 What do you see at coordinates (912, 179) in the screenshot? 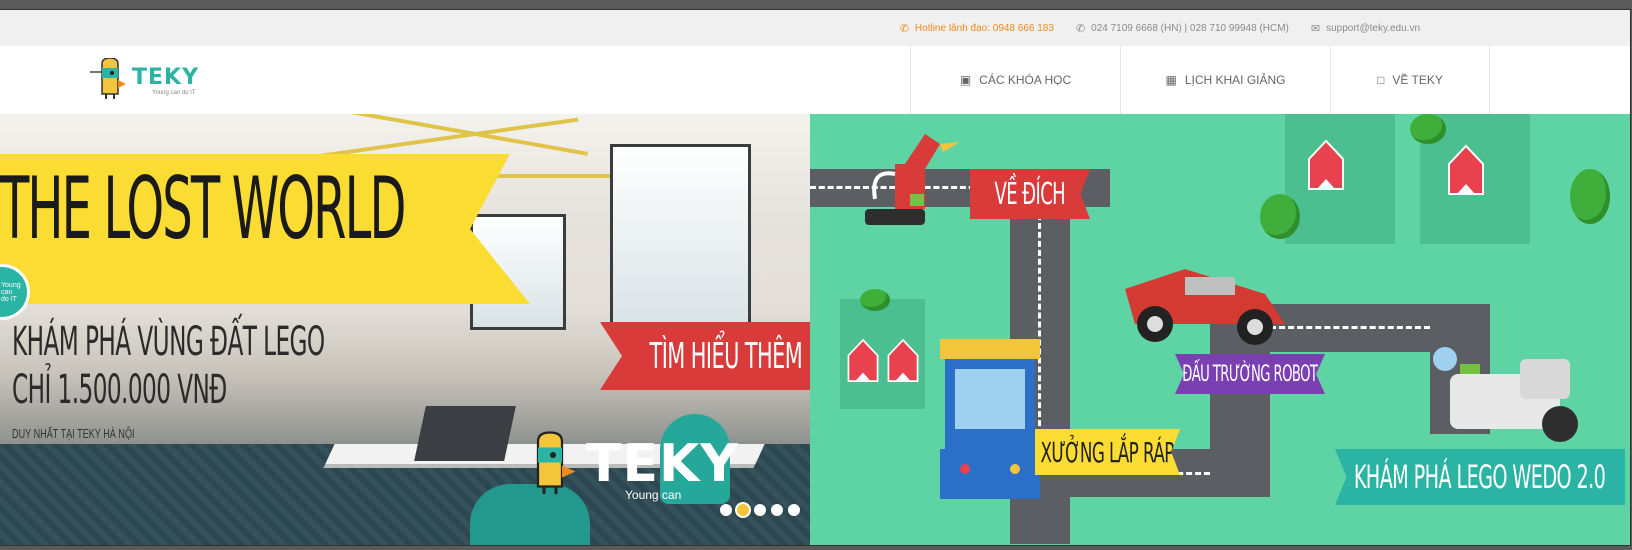
I see `lego-bird-robot-icon` at bounding box center [912, 179].